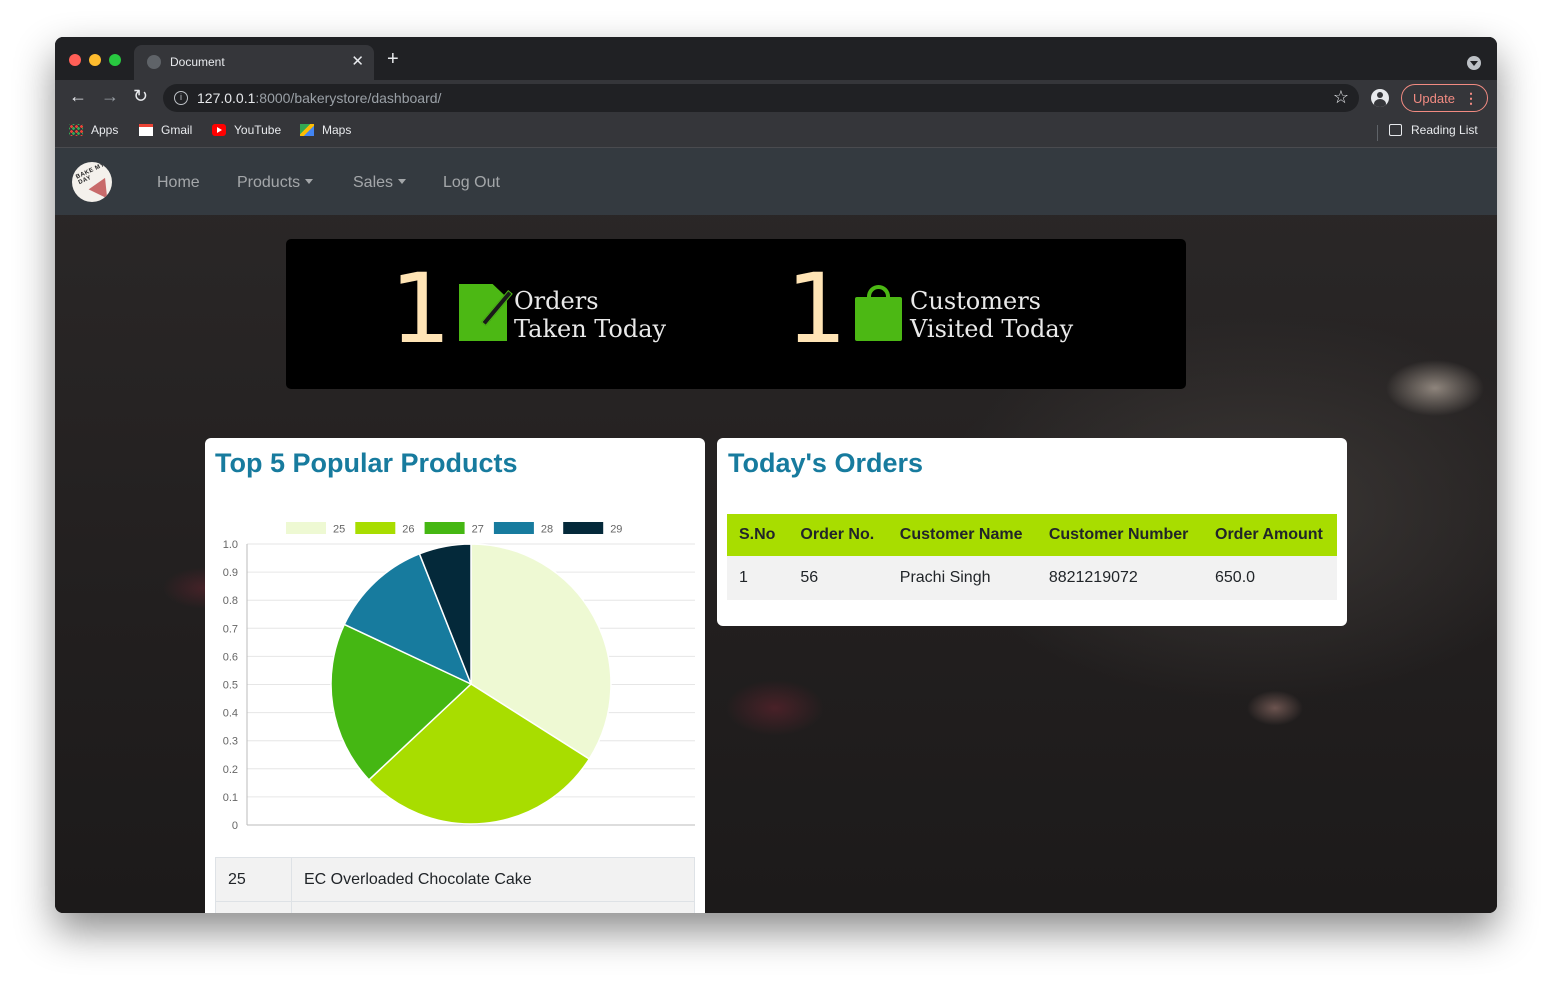 This screenshot has height=987, width=1552. I want to click on popular-products-table: 25 EC Overloaded Chocolate Cake, so click(455, 885).